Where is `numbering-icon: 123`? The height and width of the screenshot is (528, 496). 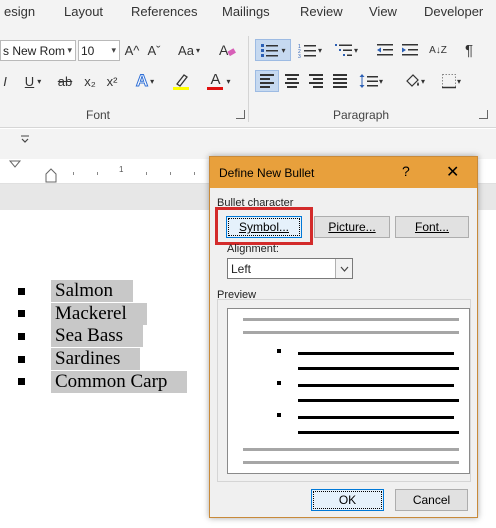
numbering-icon: 123 is located at coordinates (307, 51).